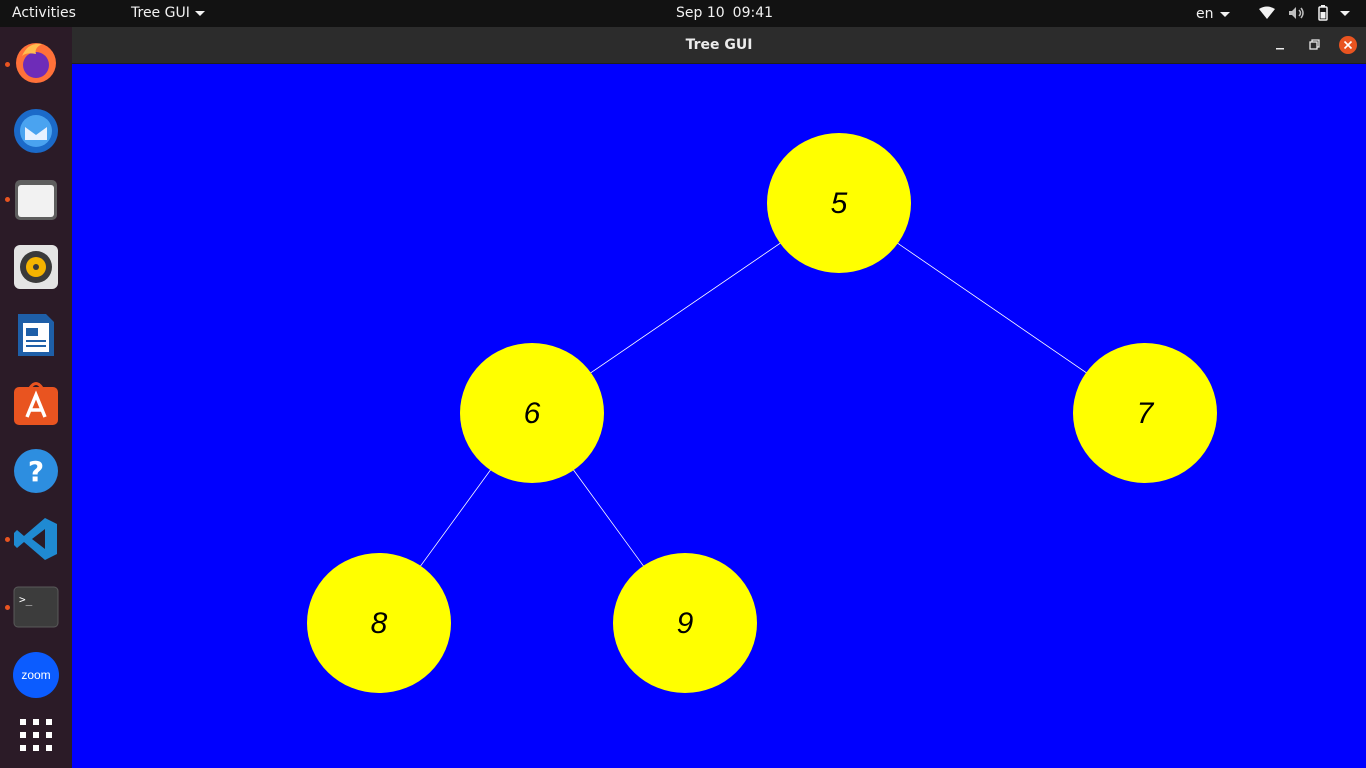 The height and width of the screenshot is (768, 1366). I want to click on window-titlebar: Tree GUI, so click(719, 45).